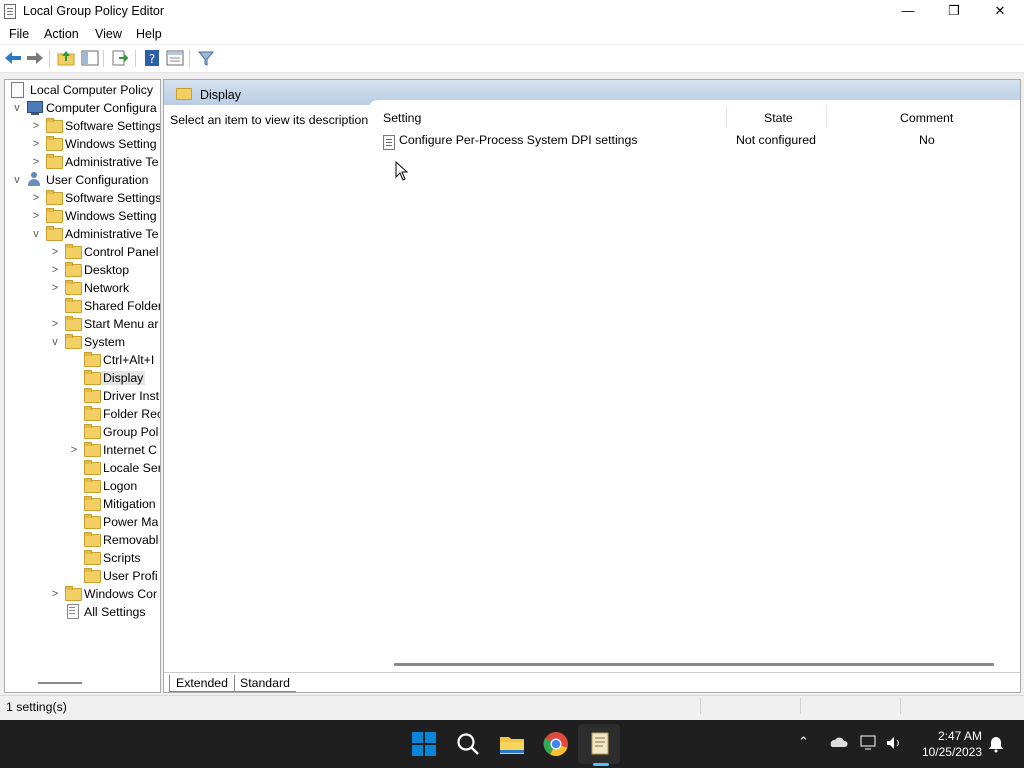 The image size is (1024, 768). I want to click on search-icon, so click(468, 744).